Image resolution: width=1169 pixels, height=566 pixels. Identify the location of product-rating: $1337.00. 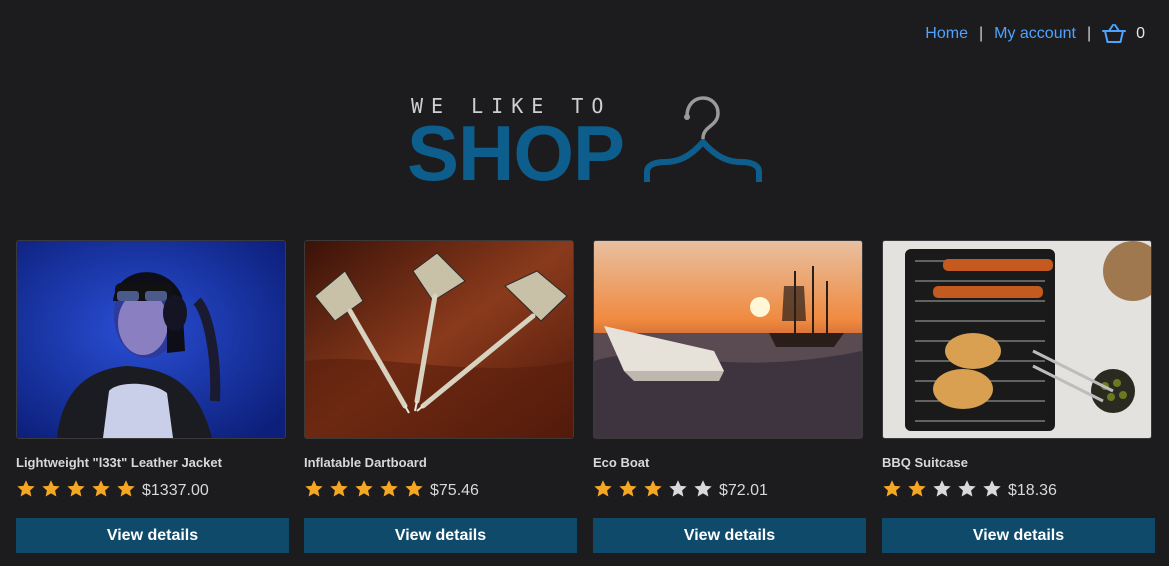
(153, 489).